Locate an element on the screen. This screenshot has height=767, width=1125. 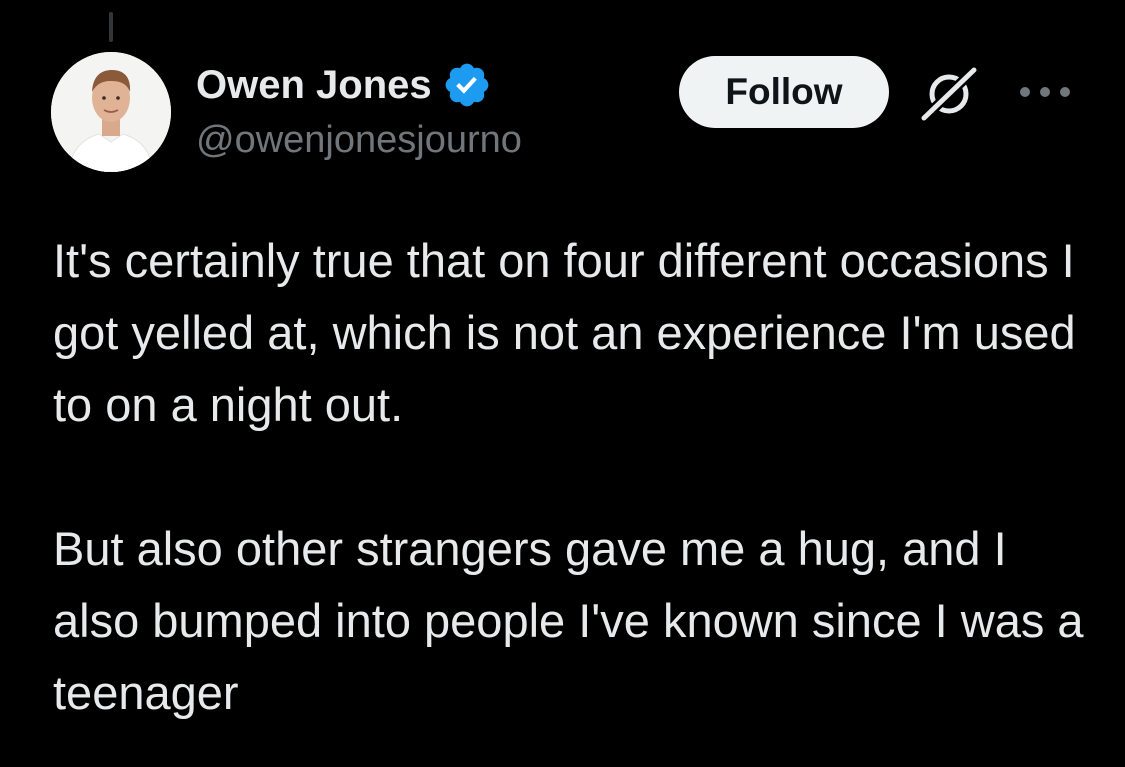
avatar is located at coordinates (111, 112).